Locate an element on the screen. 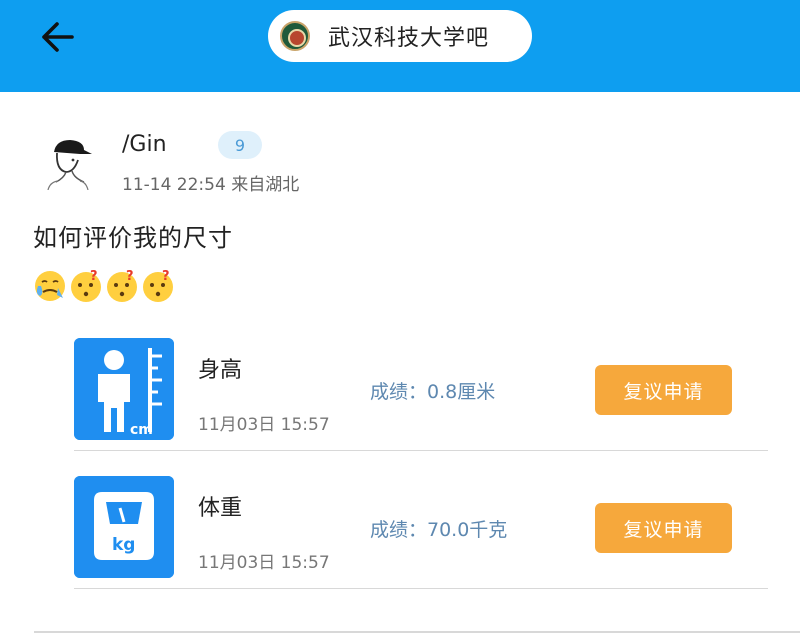 The image size is (800, 633). university-logo-icon is located at coordinates (295, 36).